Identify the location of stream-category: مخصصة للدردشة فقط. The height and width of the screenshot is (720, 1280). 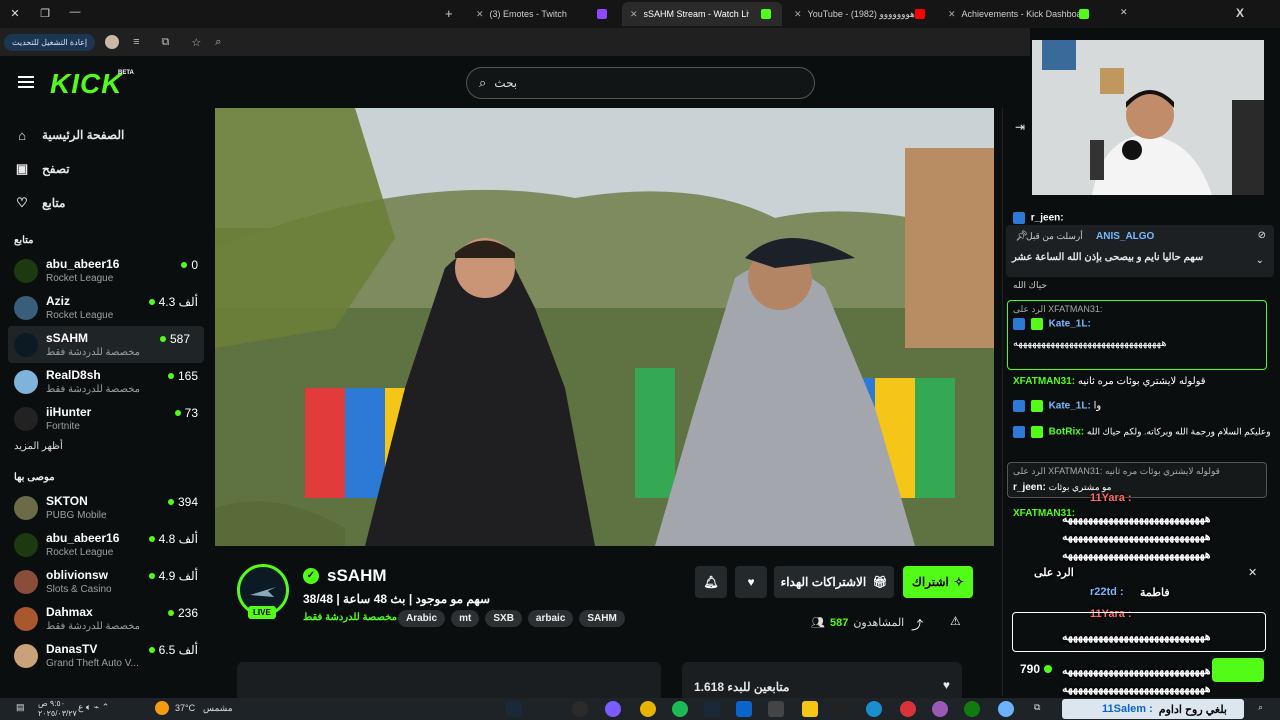
(350, 617).